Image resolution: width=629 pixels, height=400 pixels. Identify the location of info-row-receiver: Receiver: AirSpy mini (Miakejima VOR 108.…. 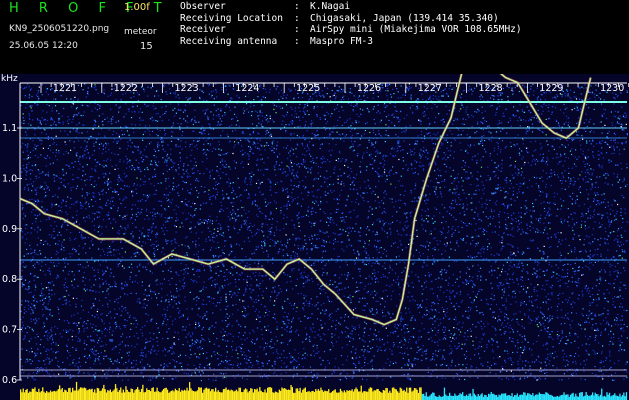
(351, 30).